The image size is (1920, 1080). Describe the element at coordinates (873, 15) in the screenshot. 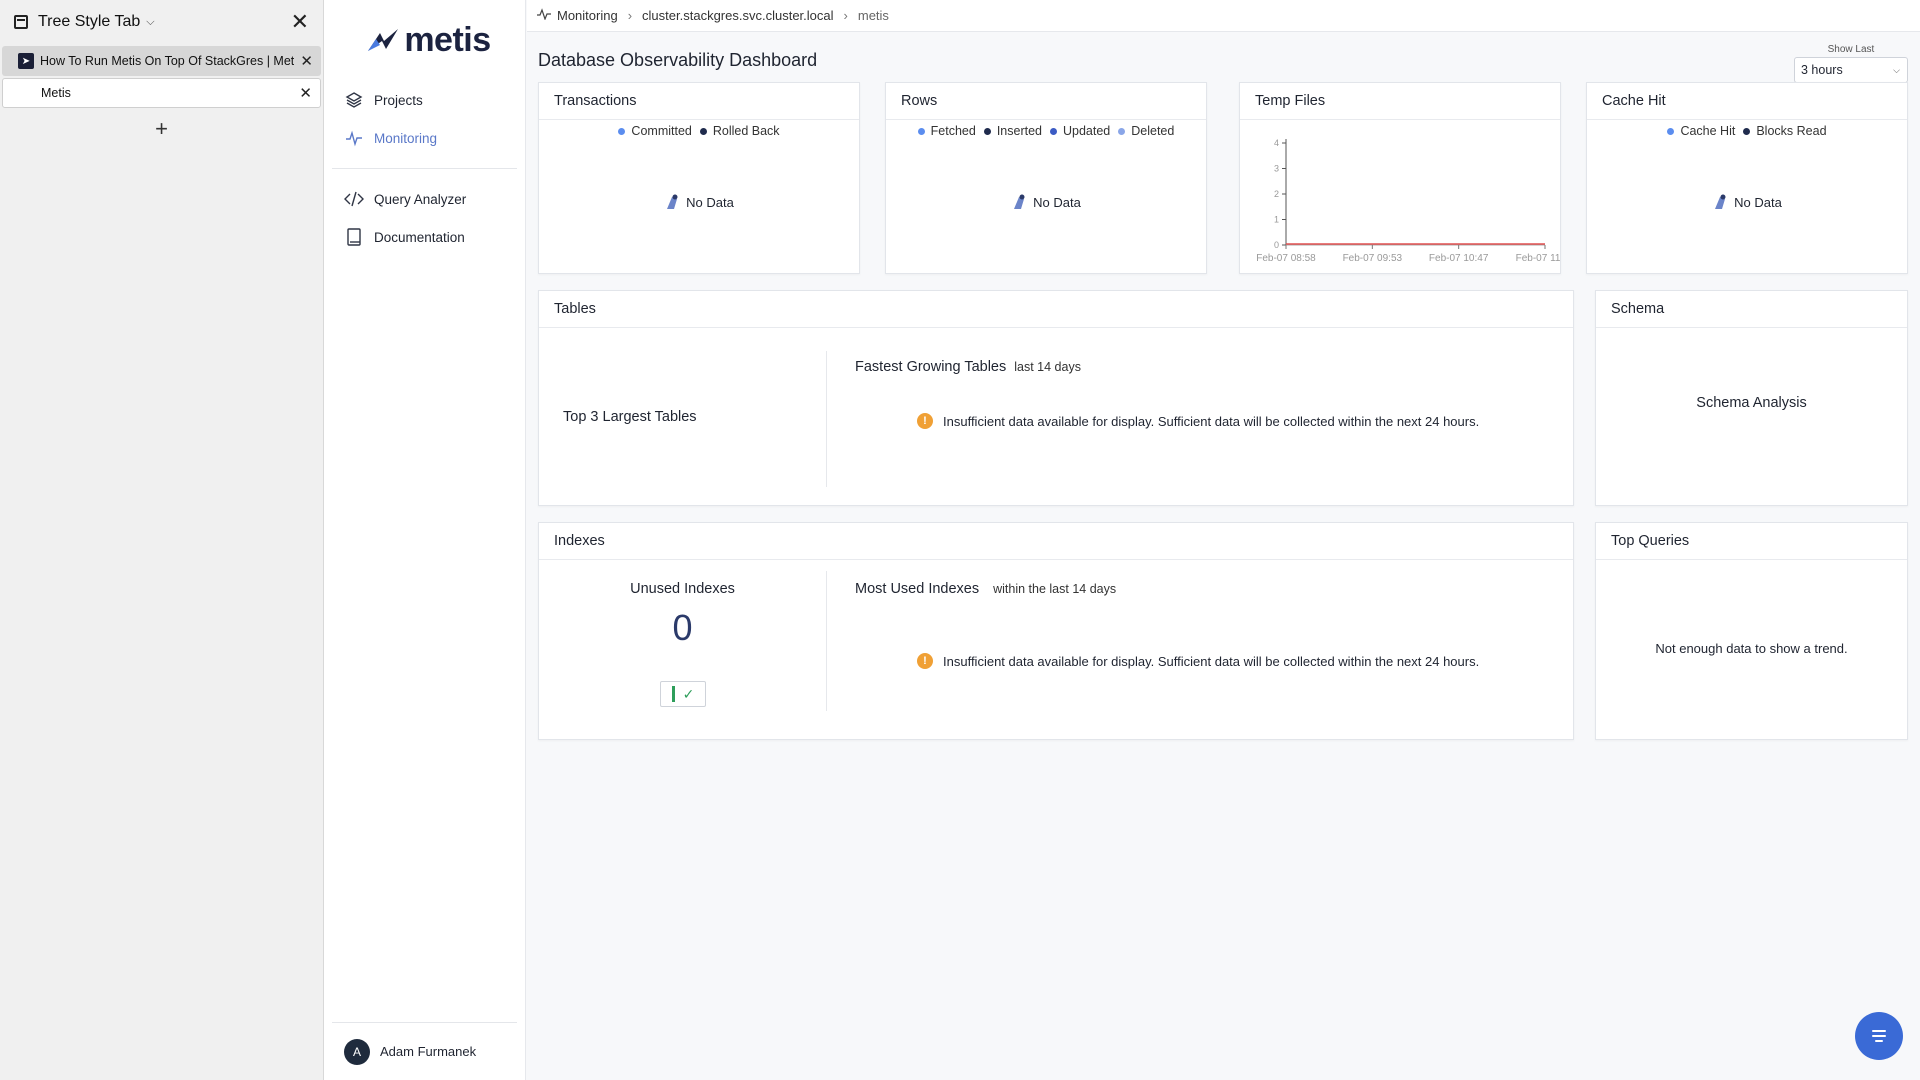

I see `breadcrumb-database: metis` at that location.